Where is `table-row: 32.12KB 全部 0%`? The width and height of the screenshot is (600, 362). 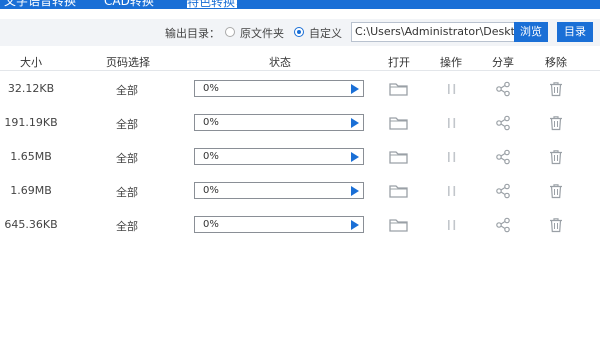
table-row: 32.12KB 全部 0% is located at coordinates (300, 89).